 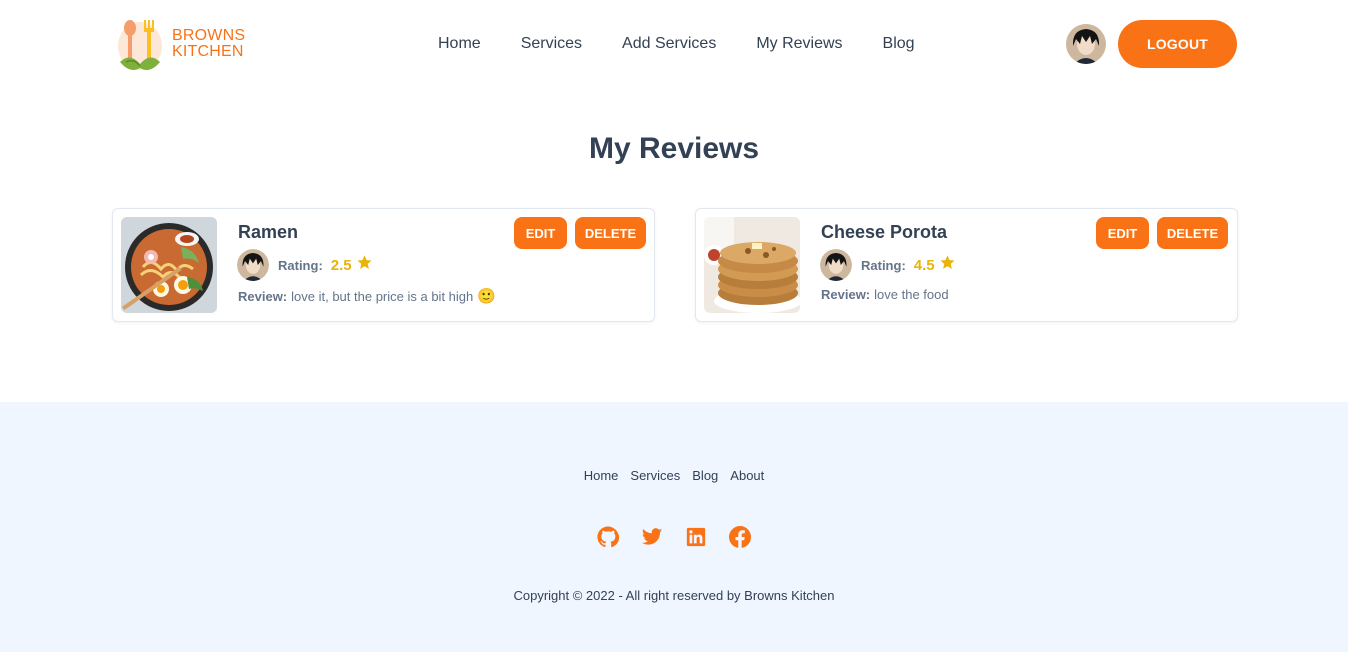 I want to click on rating-value: 4.5, so click(x=924, y=265).